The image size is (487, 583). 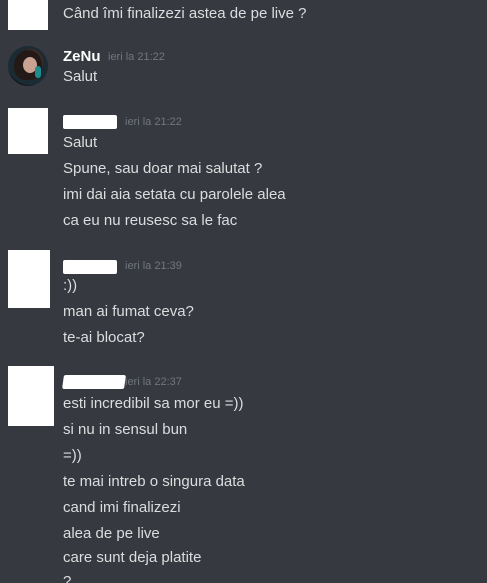 I want to click on message-header: ZeNu, so click(x=82, y=56).